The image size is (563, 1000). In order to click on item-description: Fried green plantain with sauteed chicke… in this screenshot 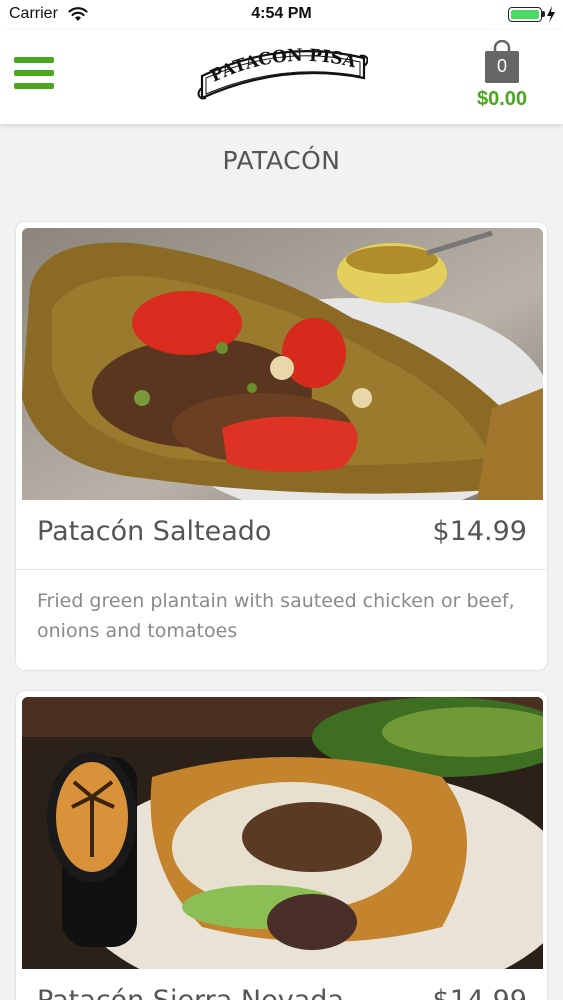, I will do `click(276, 616)`.